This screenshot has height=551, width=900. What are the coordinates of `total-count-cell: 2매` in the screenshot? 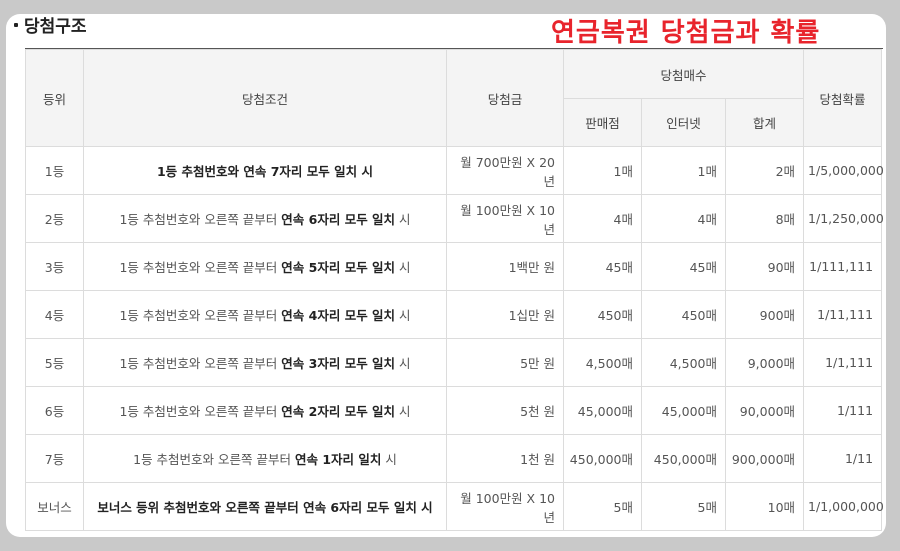 It's located at (764, 170).